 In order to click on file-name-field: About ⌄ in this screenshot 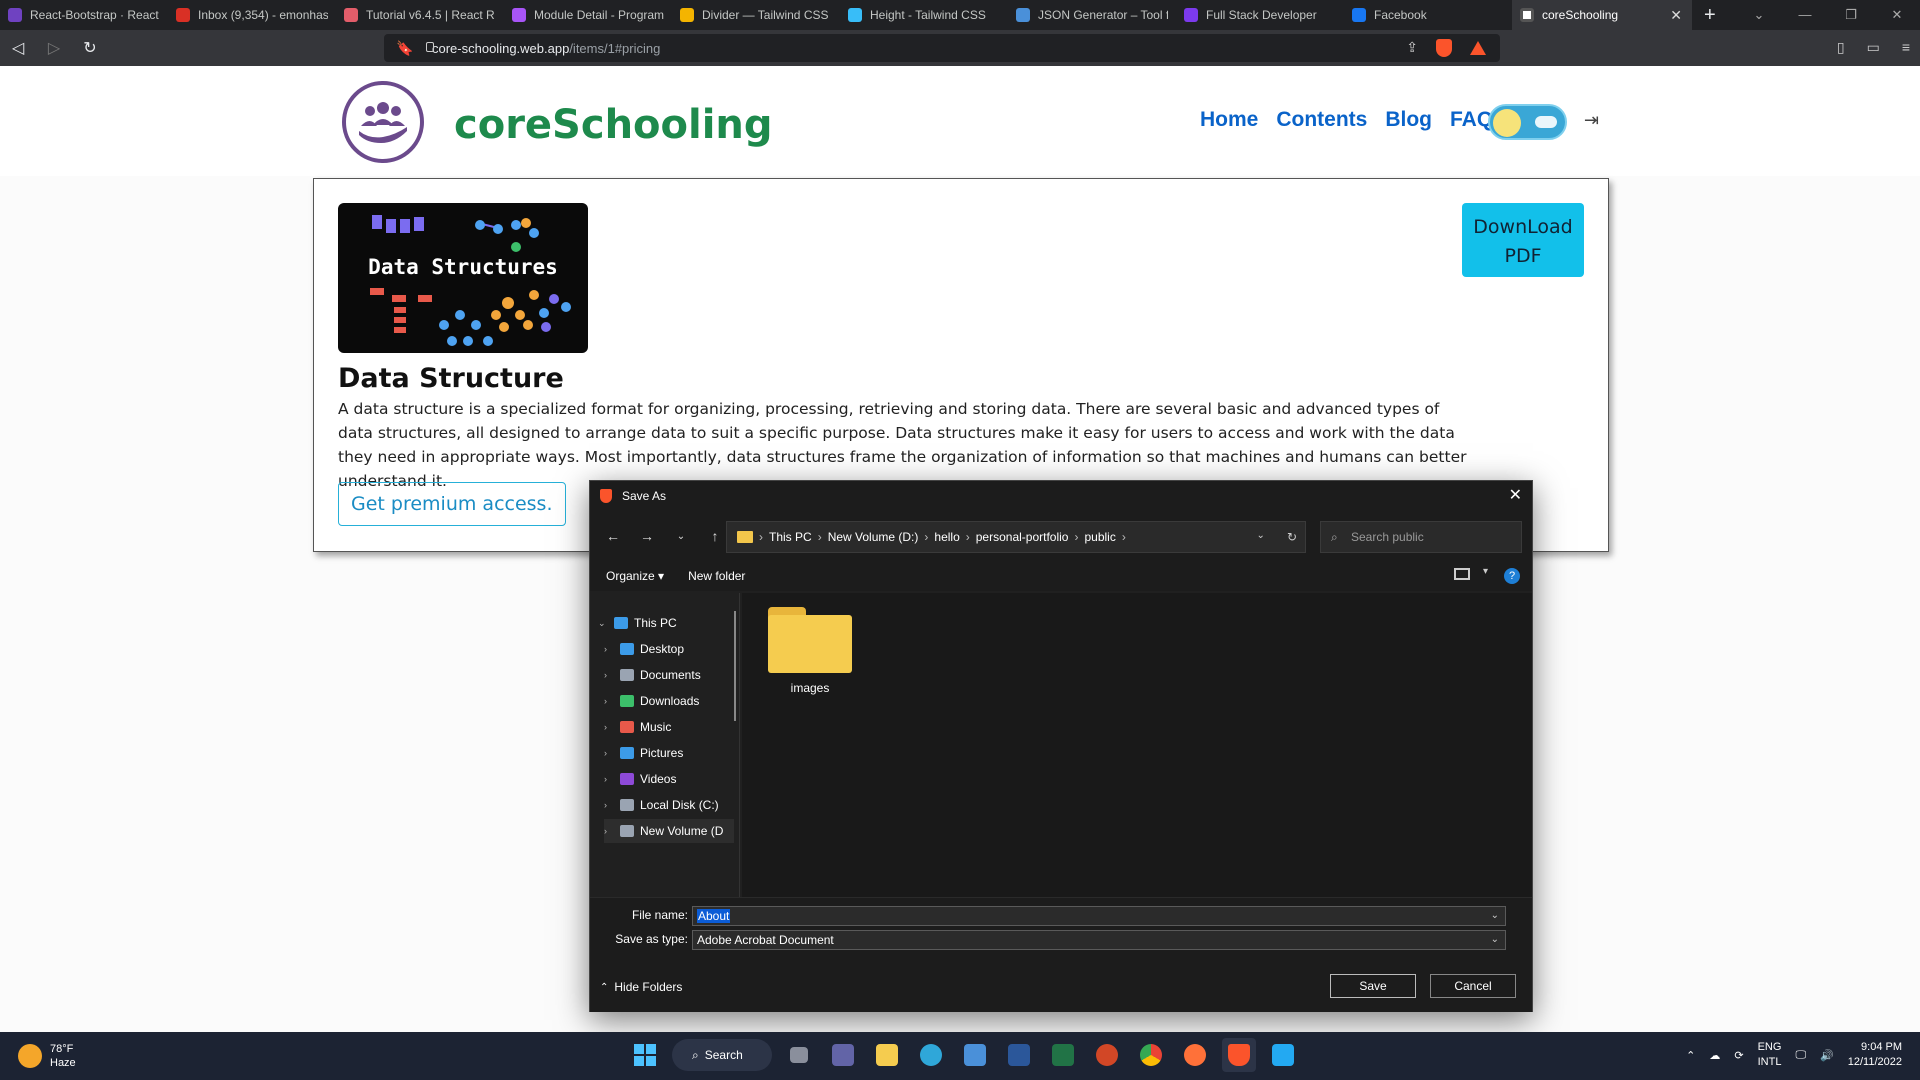, I will do `click(1099, 916)`.